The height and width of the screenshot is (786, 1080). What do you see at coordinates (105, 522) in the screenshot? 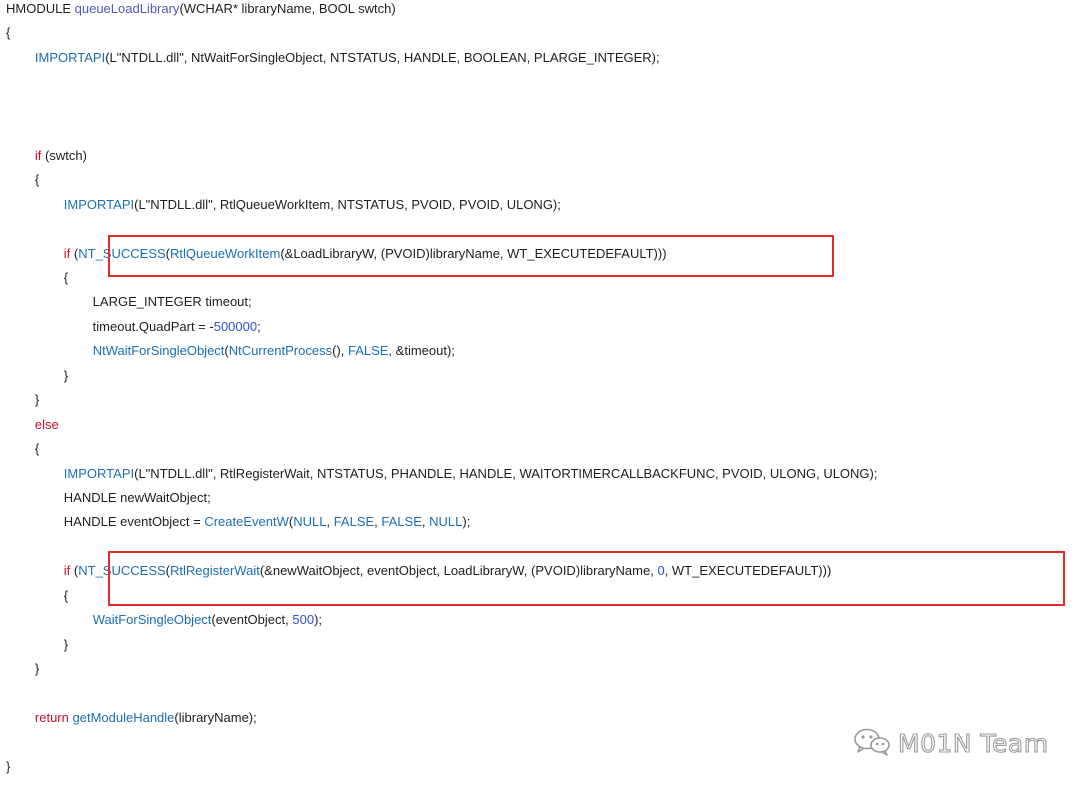
I see `code-token: HANDLE eventObject =` at bounding box center [105, 522].